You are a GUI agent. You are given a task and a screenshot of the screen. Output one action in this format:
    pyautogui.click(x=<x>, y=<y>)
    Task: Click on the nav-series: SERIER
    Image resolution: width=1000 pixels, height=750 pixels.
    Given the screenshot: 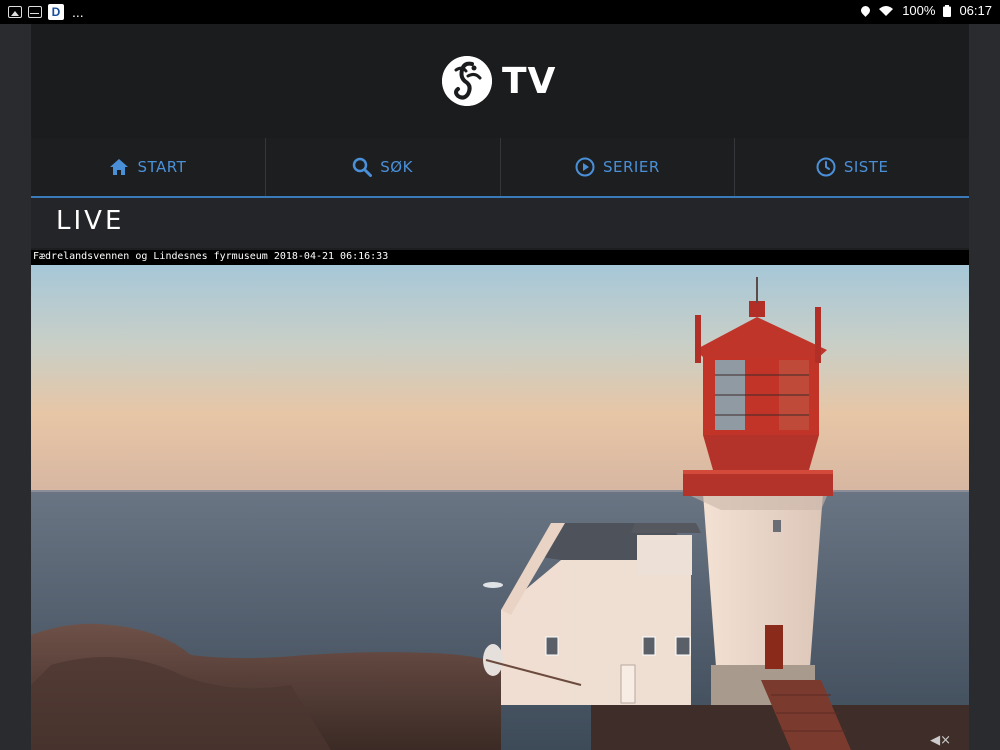 What is the action you would take?
    pyautogui.click(x=618, y=167)
    